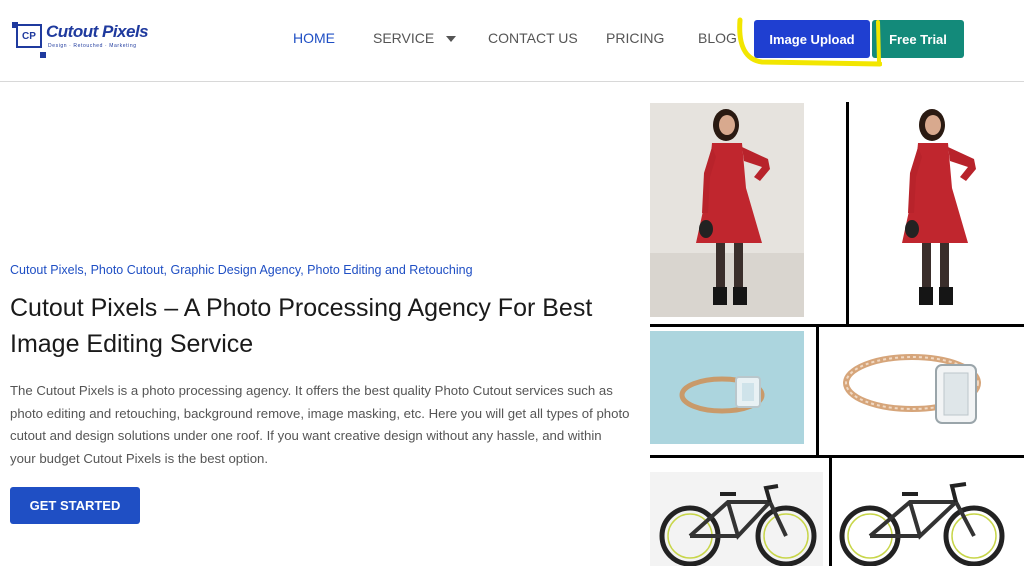  Describe the element at coordinates (939, 207) in the screenshot. I see `woman-red-dress-cutout-image` at that location.